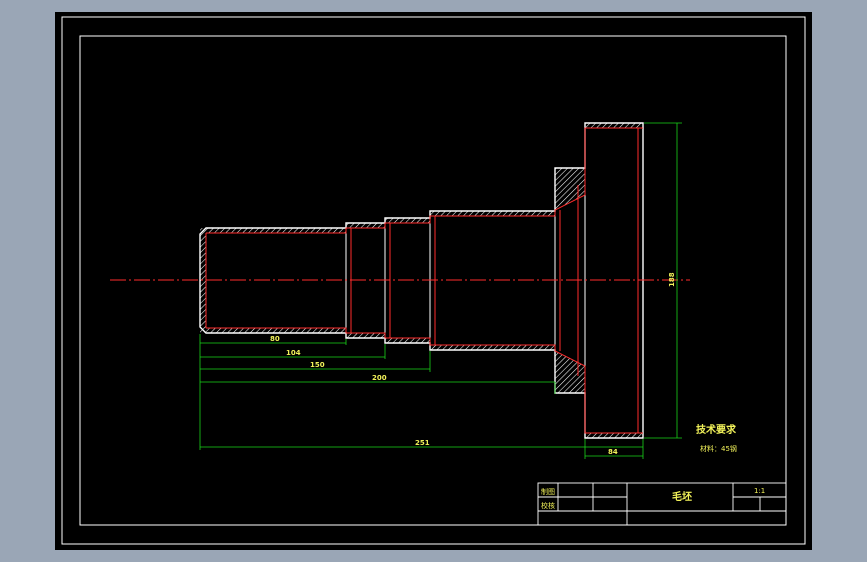 The width and height of the screenshot is (867, 562). I want to click on scale-value: 1:1, so click(759, 491).